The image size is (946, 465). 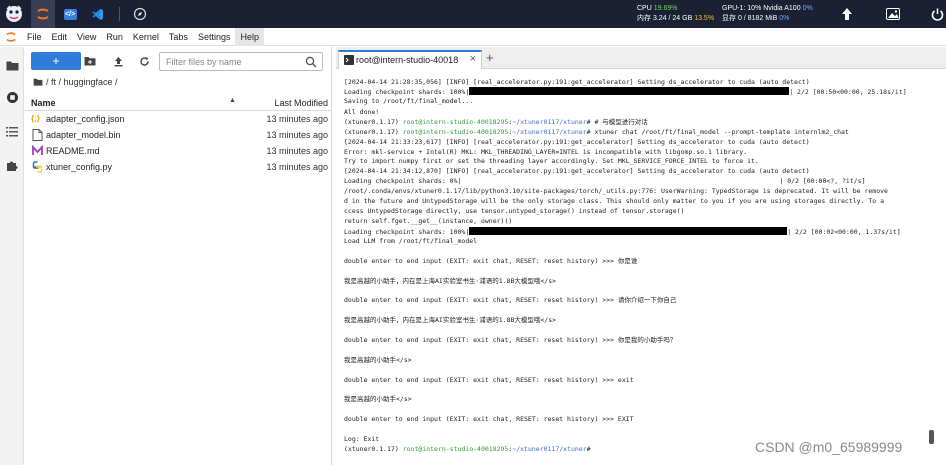 What do you see at coordinates (97, 14) in the screenshot?
I see `vscode-app-icon` at bounding box center [97, 14].